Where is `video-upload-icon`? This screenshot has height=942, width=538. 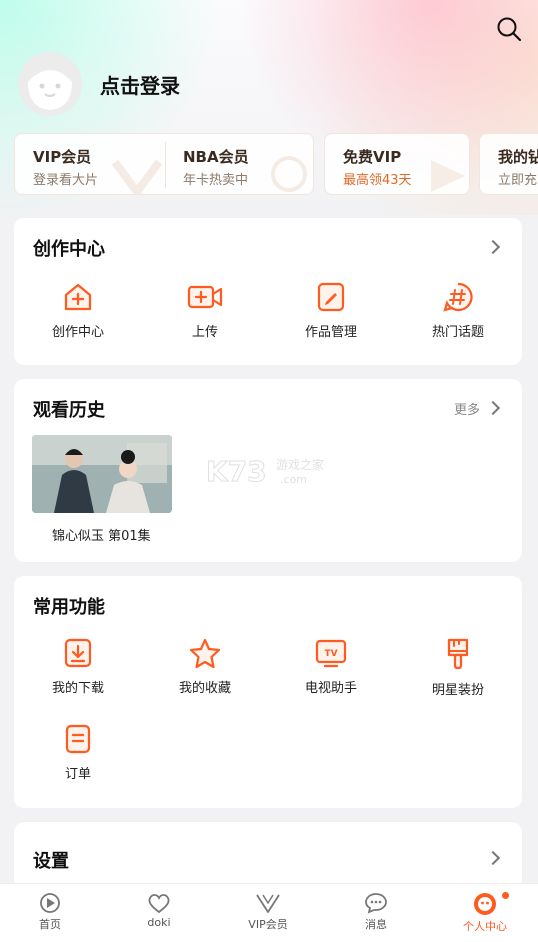
video-upload-icon is located at coordinates (205, 297).